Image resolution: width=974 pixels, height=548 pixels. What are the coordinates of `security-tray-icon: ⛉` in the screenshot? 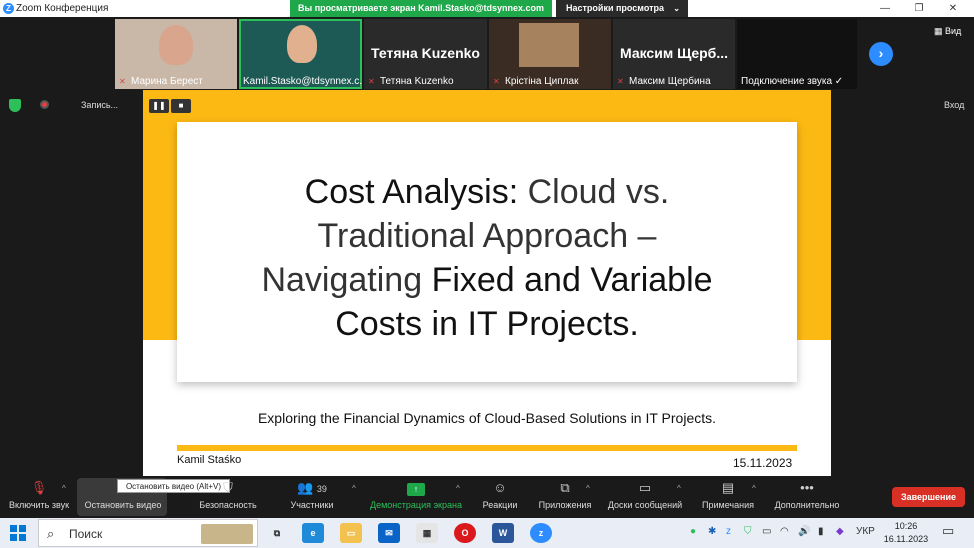 It's located at (748, 531).